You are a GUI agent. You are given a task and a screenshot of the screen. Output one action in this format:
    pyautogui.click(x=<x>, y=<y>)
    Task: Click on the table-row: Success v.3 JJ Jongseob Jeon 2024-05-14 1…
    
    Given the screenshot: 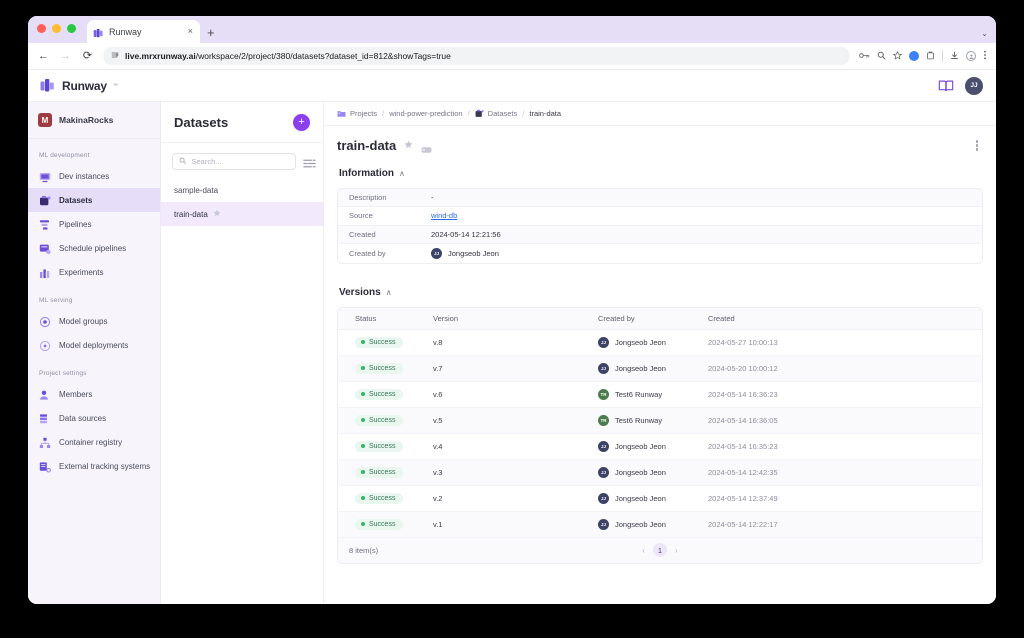 What is the action you would take?
    pyautogui.click(x=660, y=472)
    